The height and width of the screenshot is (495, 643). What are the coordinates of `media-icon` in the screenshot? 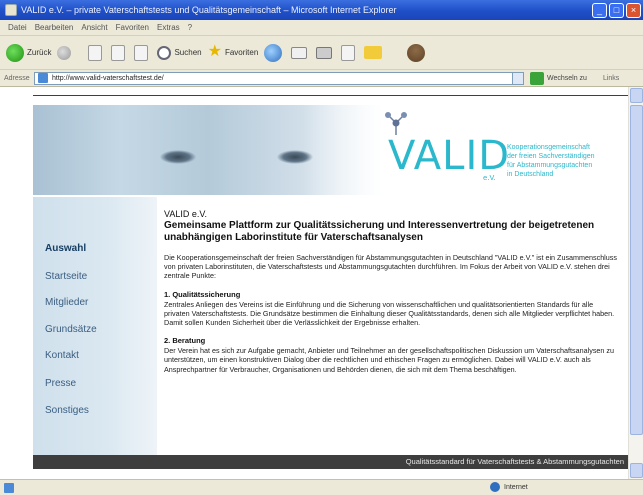 It's located at (273, 52).